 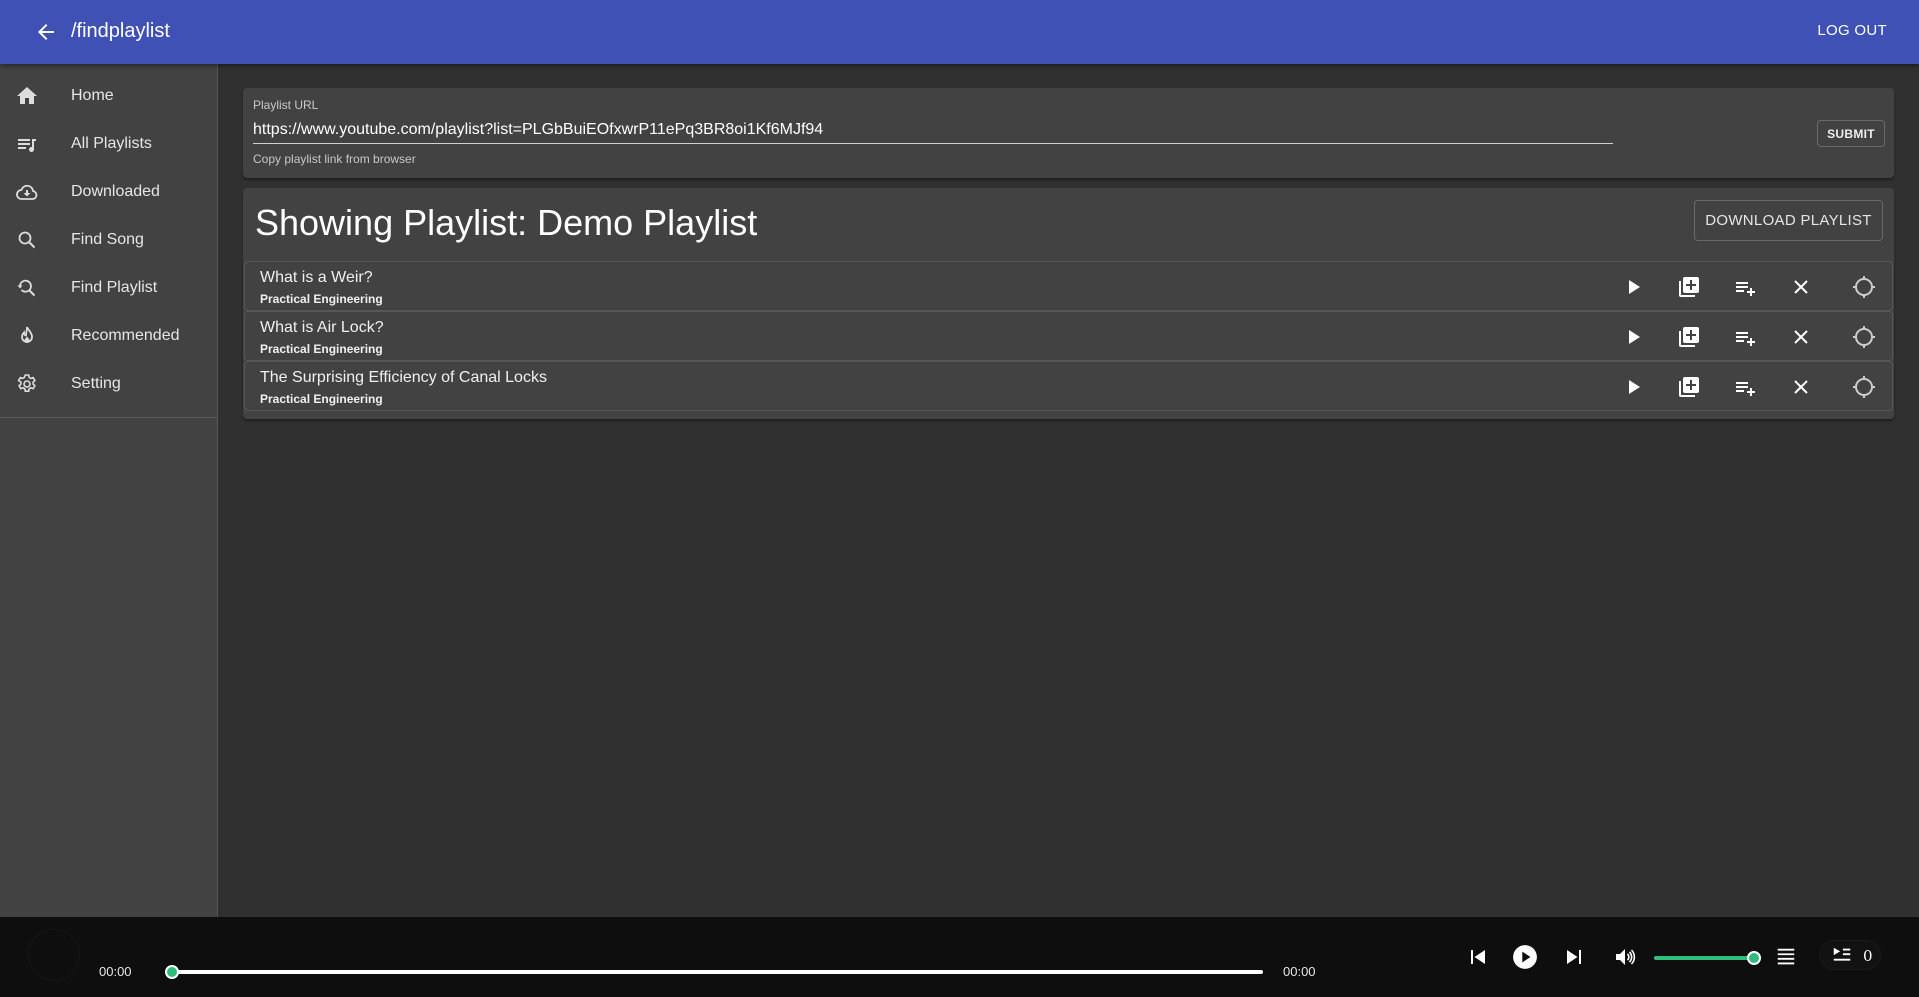 What do you see at coordinates (1754, 958) in the screenshot?
I see `volume-thumb` at bounding box center [1754, 958].